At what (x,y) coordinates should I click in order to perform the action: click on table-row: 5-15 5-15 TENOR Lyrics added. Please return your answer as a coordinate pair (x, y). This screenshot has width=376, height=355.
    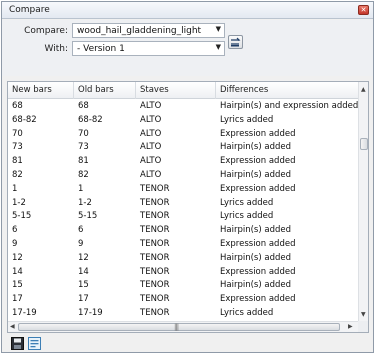
    Looking at the image, I should click on (183, 216).